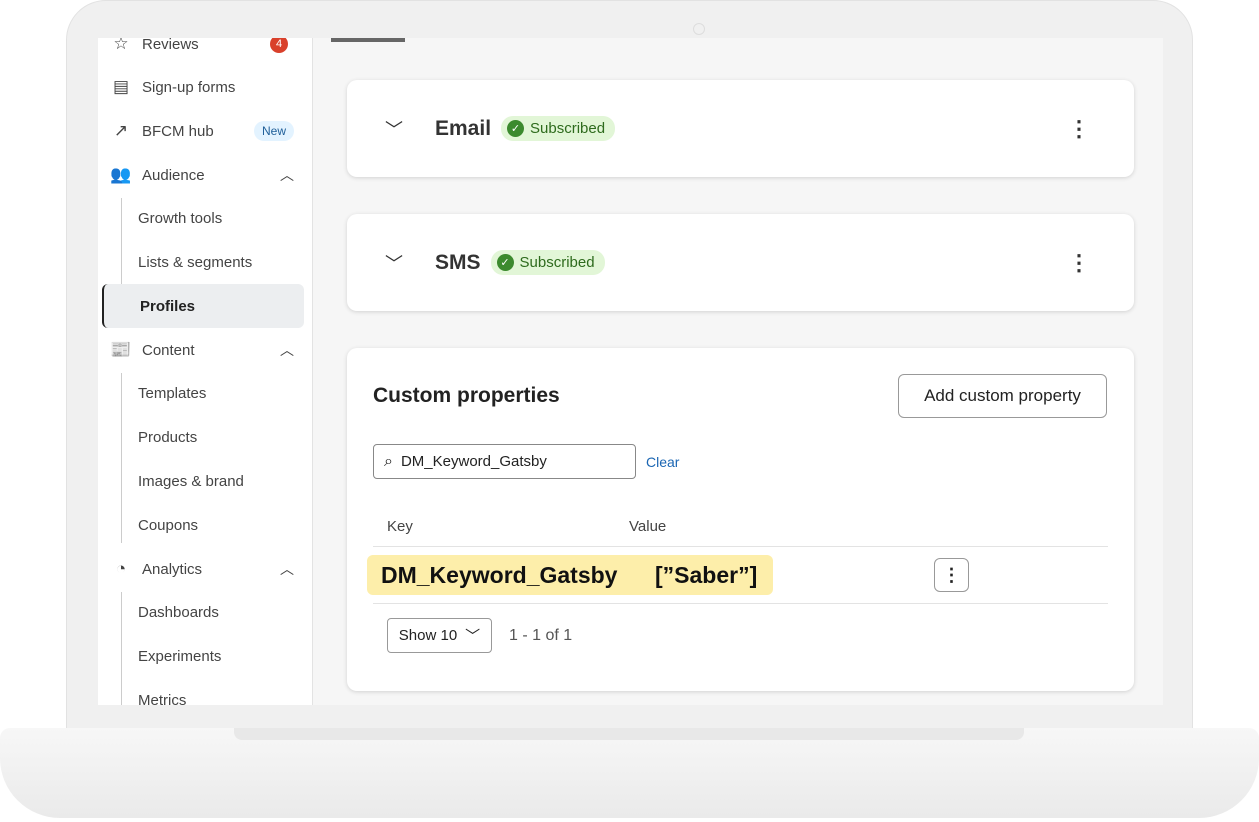 The height and width of the screenshot is (822, 1259). I want to click on laptop-base, so click(629, 773).